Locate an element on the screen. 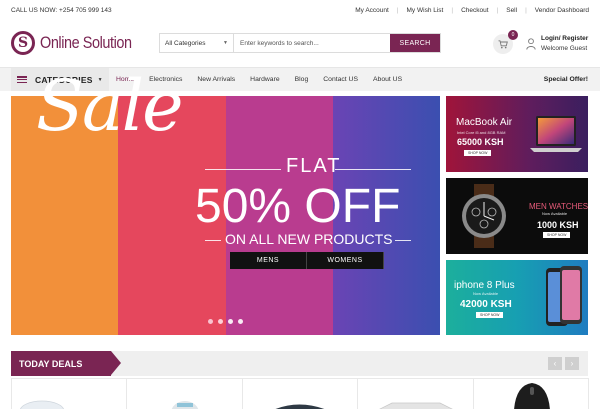  watch-image is located at coordinates (484, 216).